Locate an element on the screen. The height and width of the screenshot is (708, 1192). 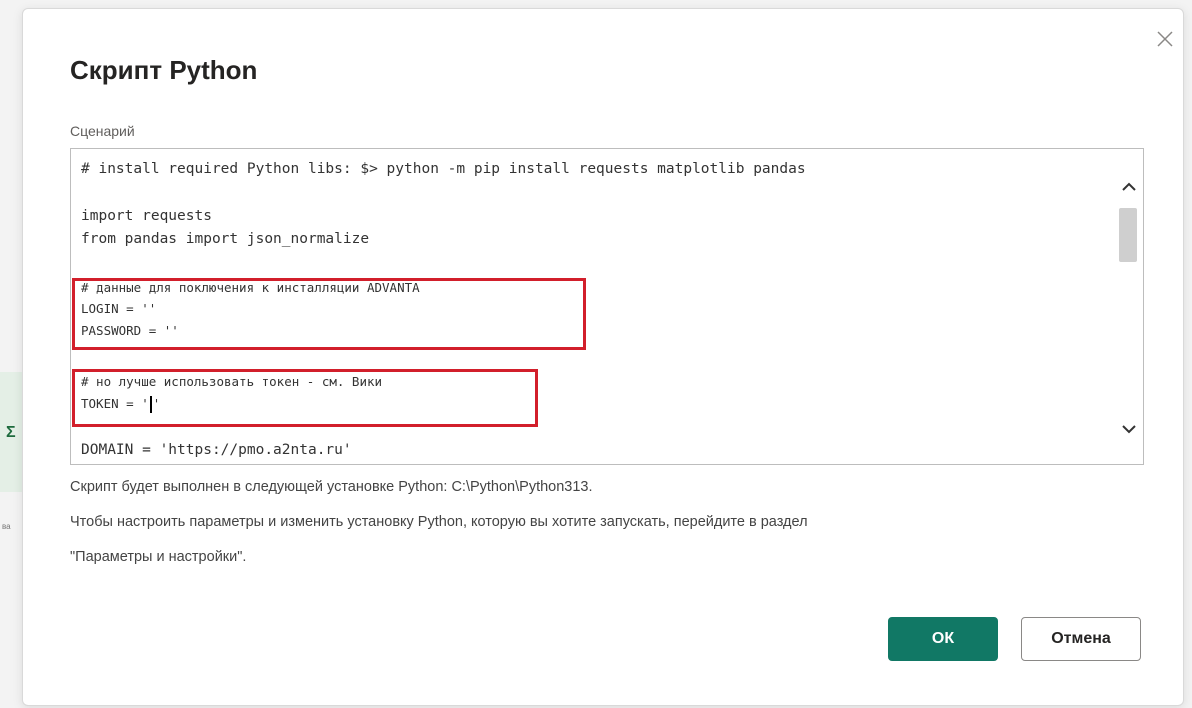
scroll-thumb is located at coordinates (1128, 235).